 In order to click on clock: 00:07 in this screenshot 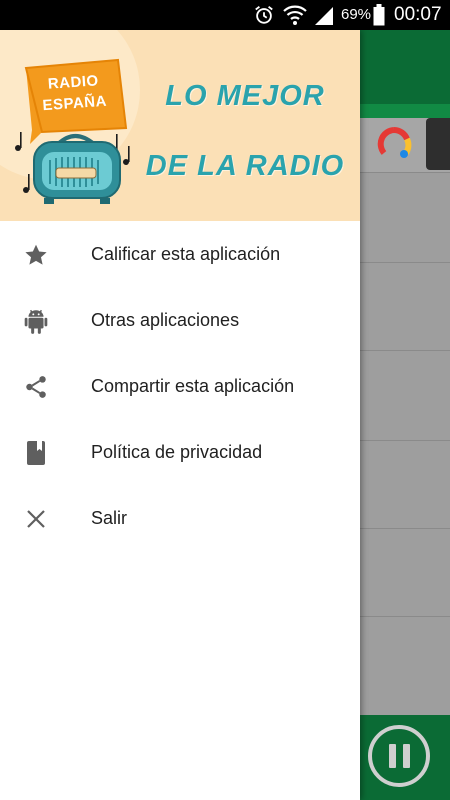, I will do `click(418, 14)`.